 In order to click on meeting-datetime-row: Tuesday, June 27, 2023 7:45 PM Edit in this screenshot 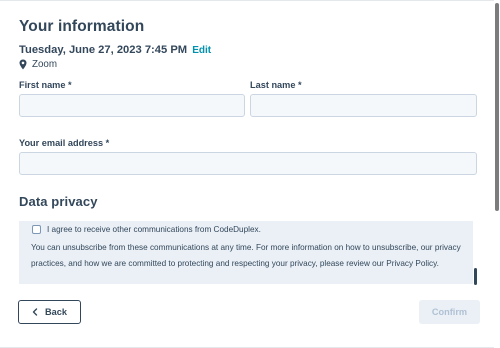, I will do `click(115, 50)`.